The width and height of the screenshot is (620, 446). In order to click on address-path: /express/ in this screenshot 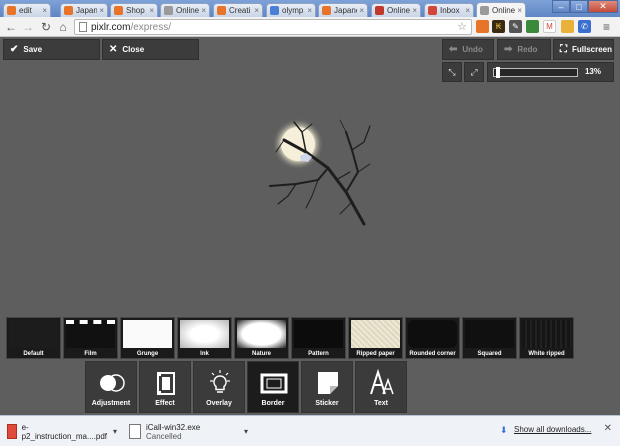, I will do `click(151, 27)`.